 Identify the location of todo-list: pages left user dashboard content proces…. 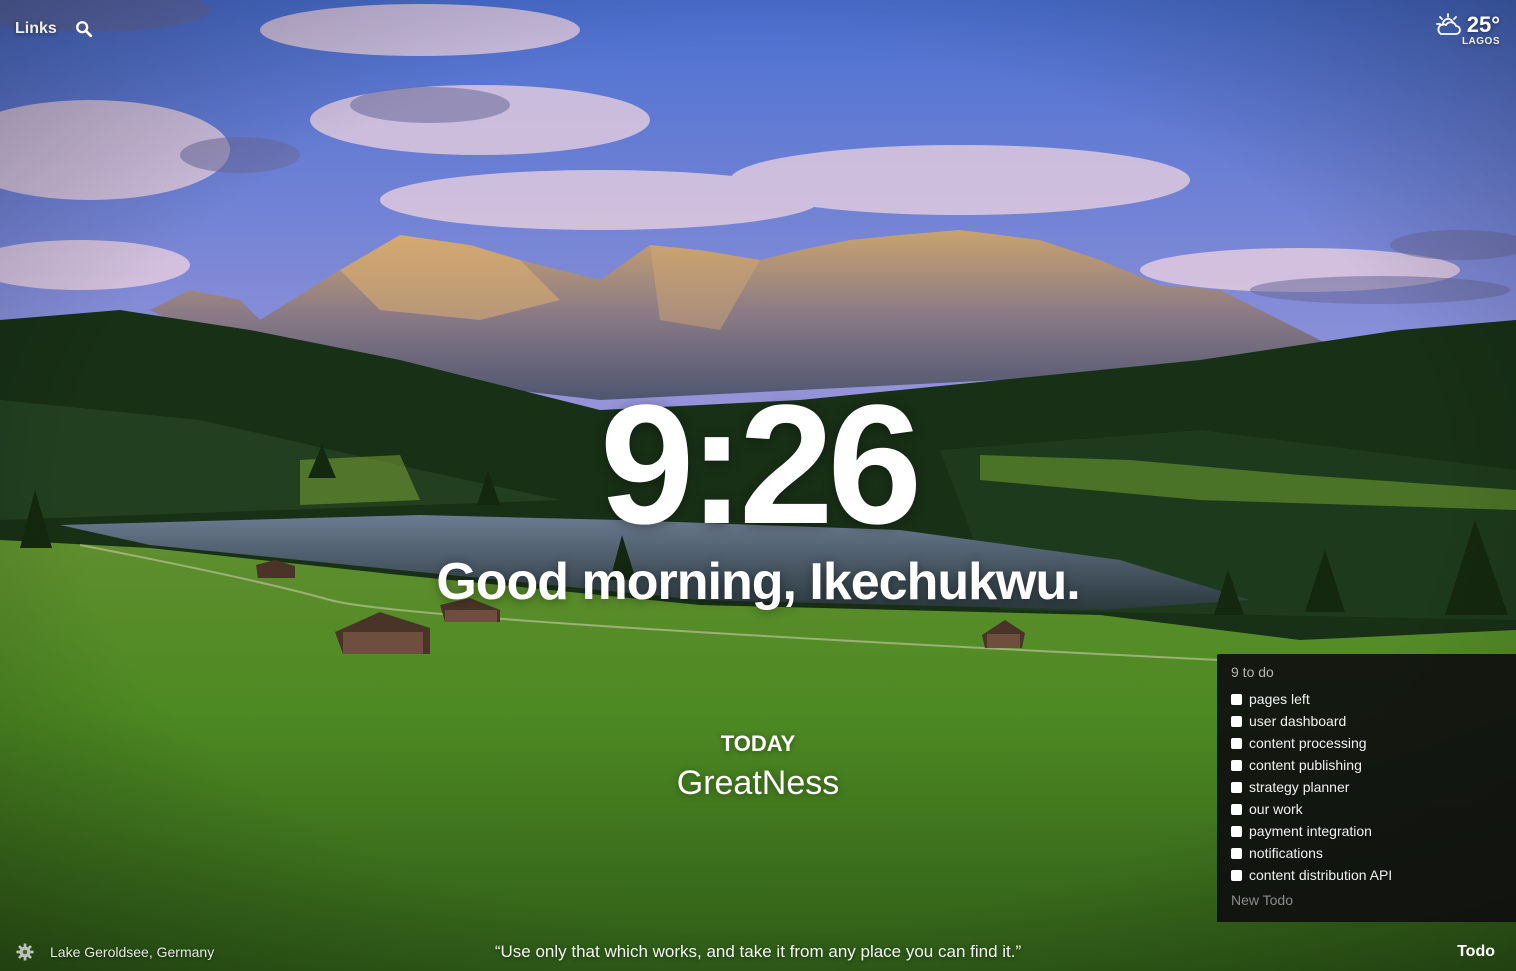
(1366, 787).